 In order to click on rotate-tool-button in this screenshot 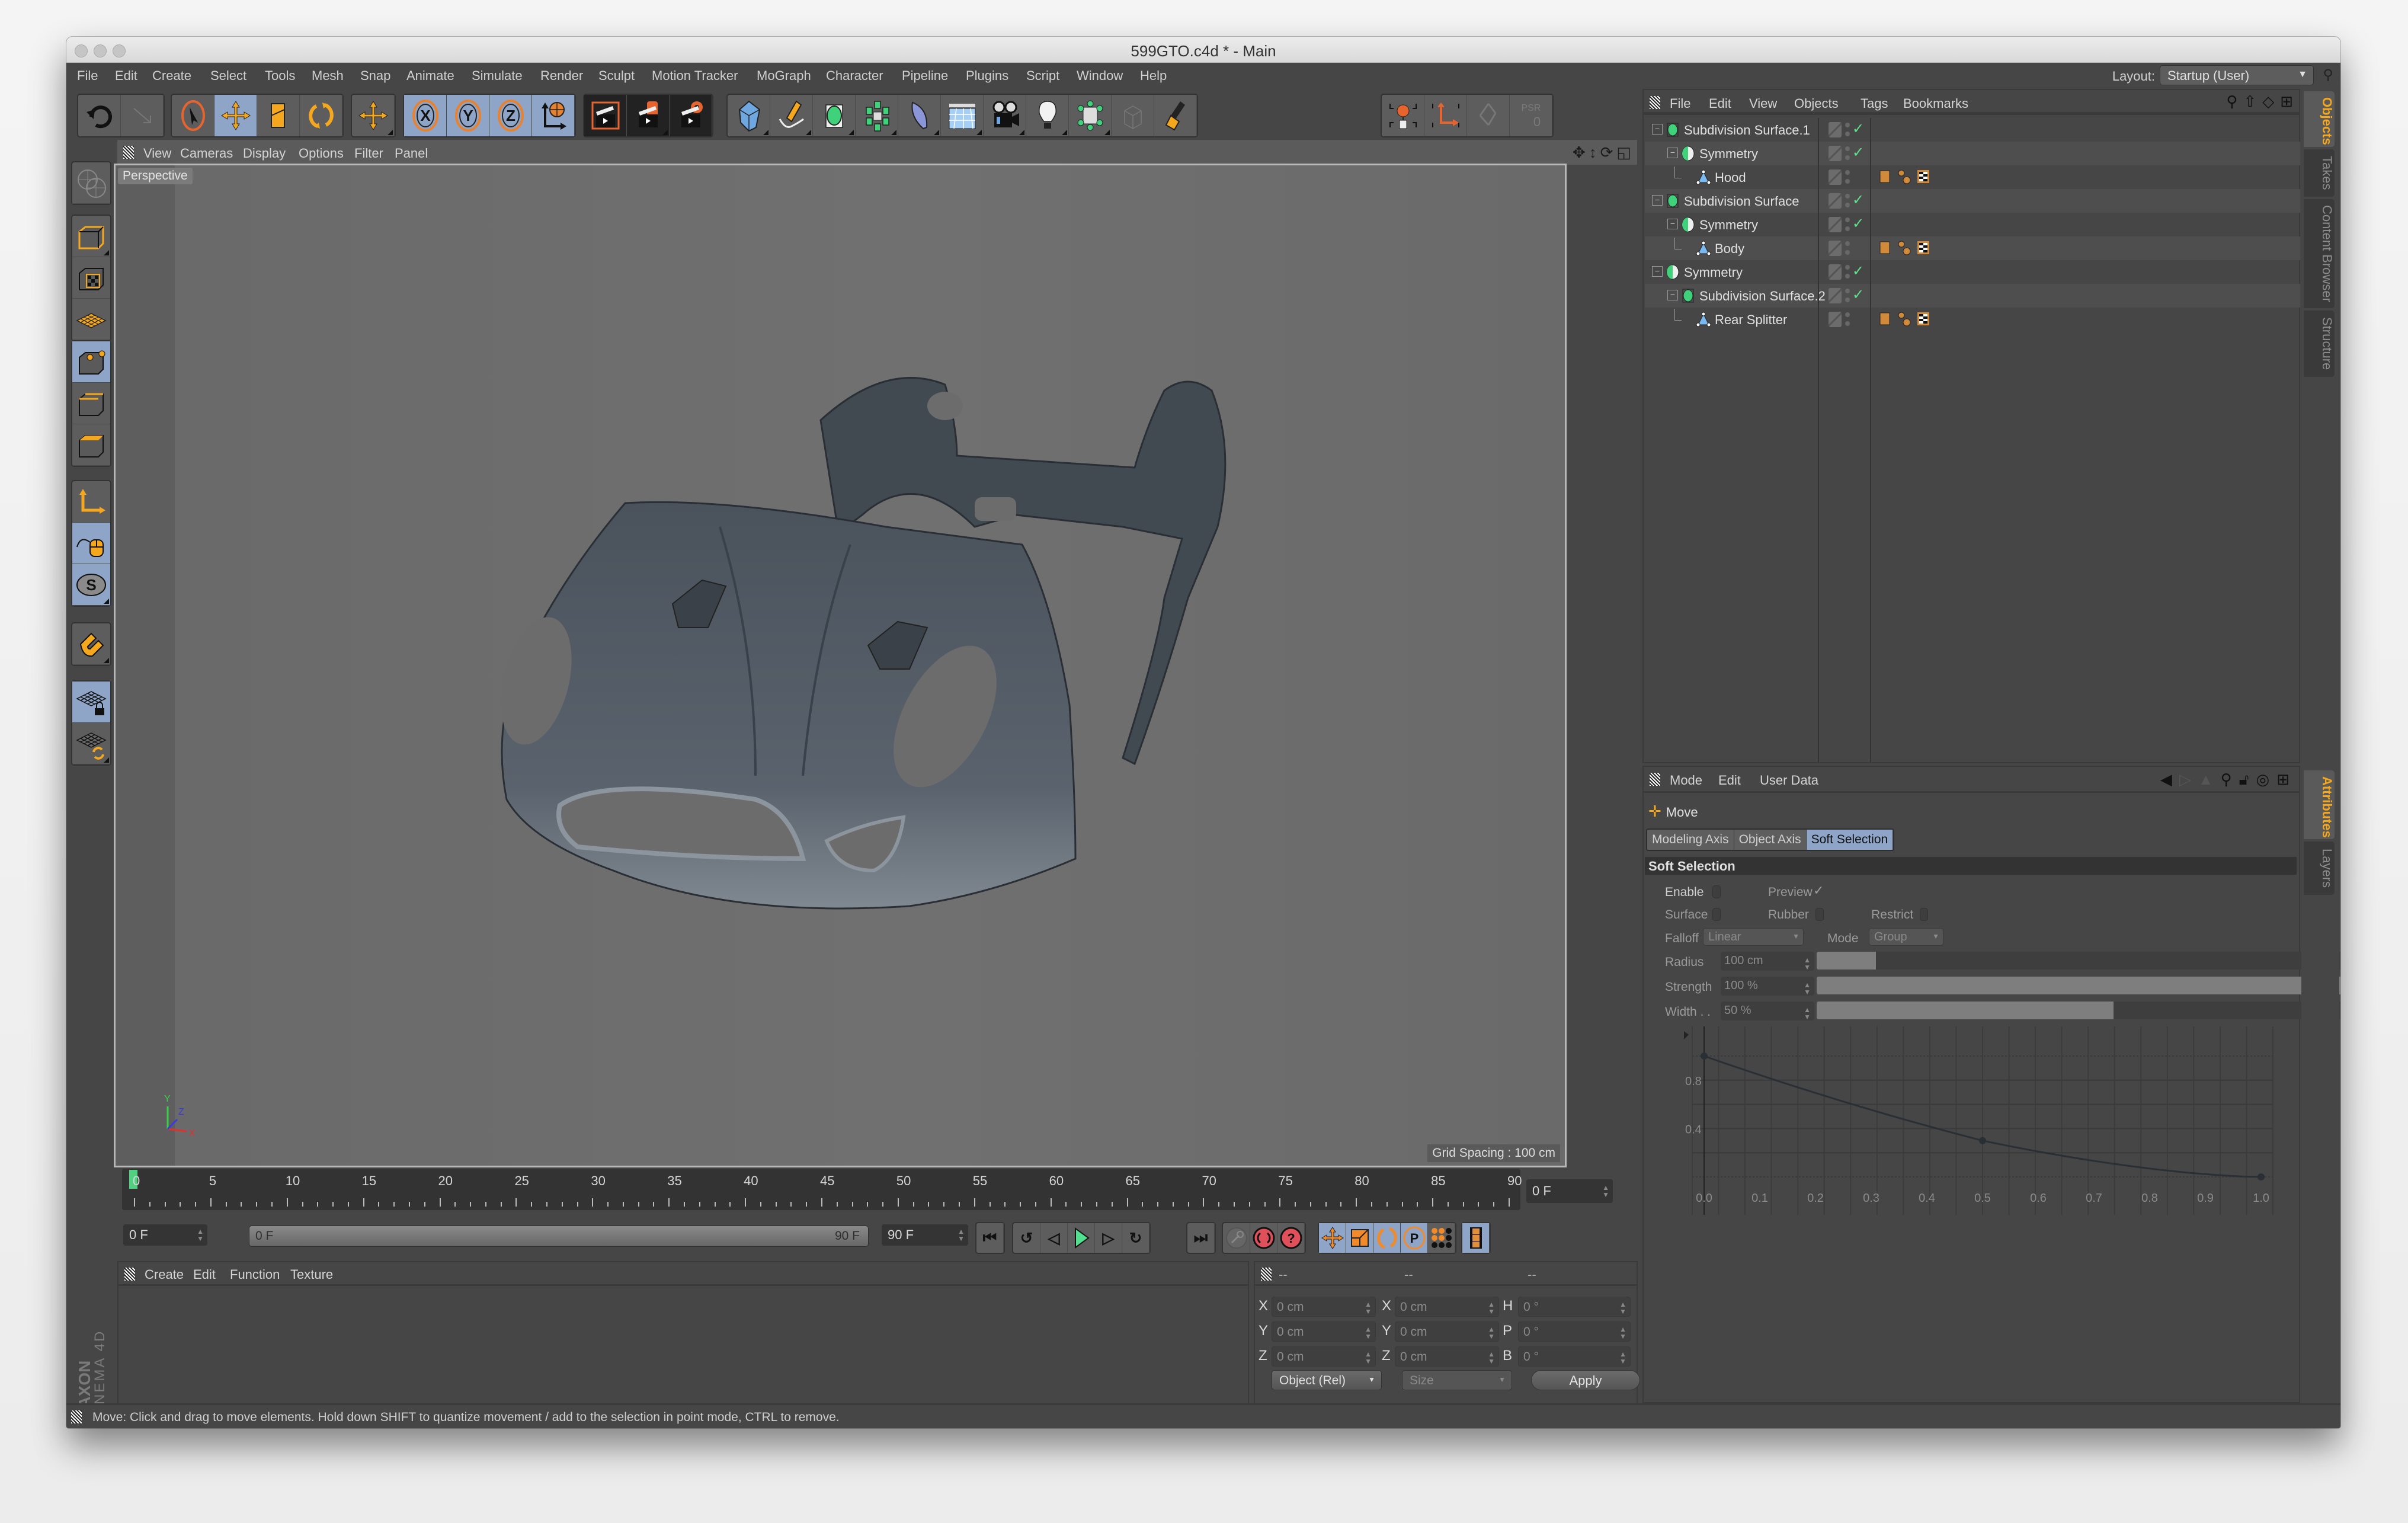, I will do `click(321, 116)`.